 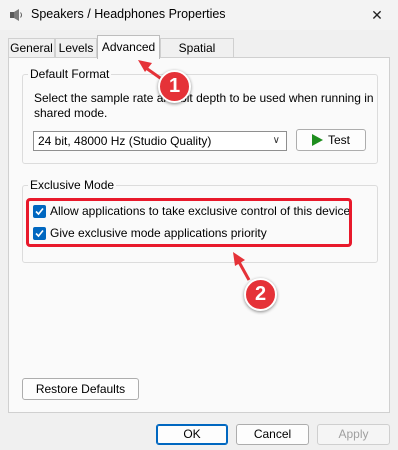 What do you see at coordinates (70, 74) in the screenshot?
I see `default-format-label: Default Format` at bounding box center [70, 74].